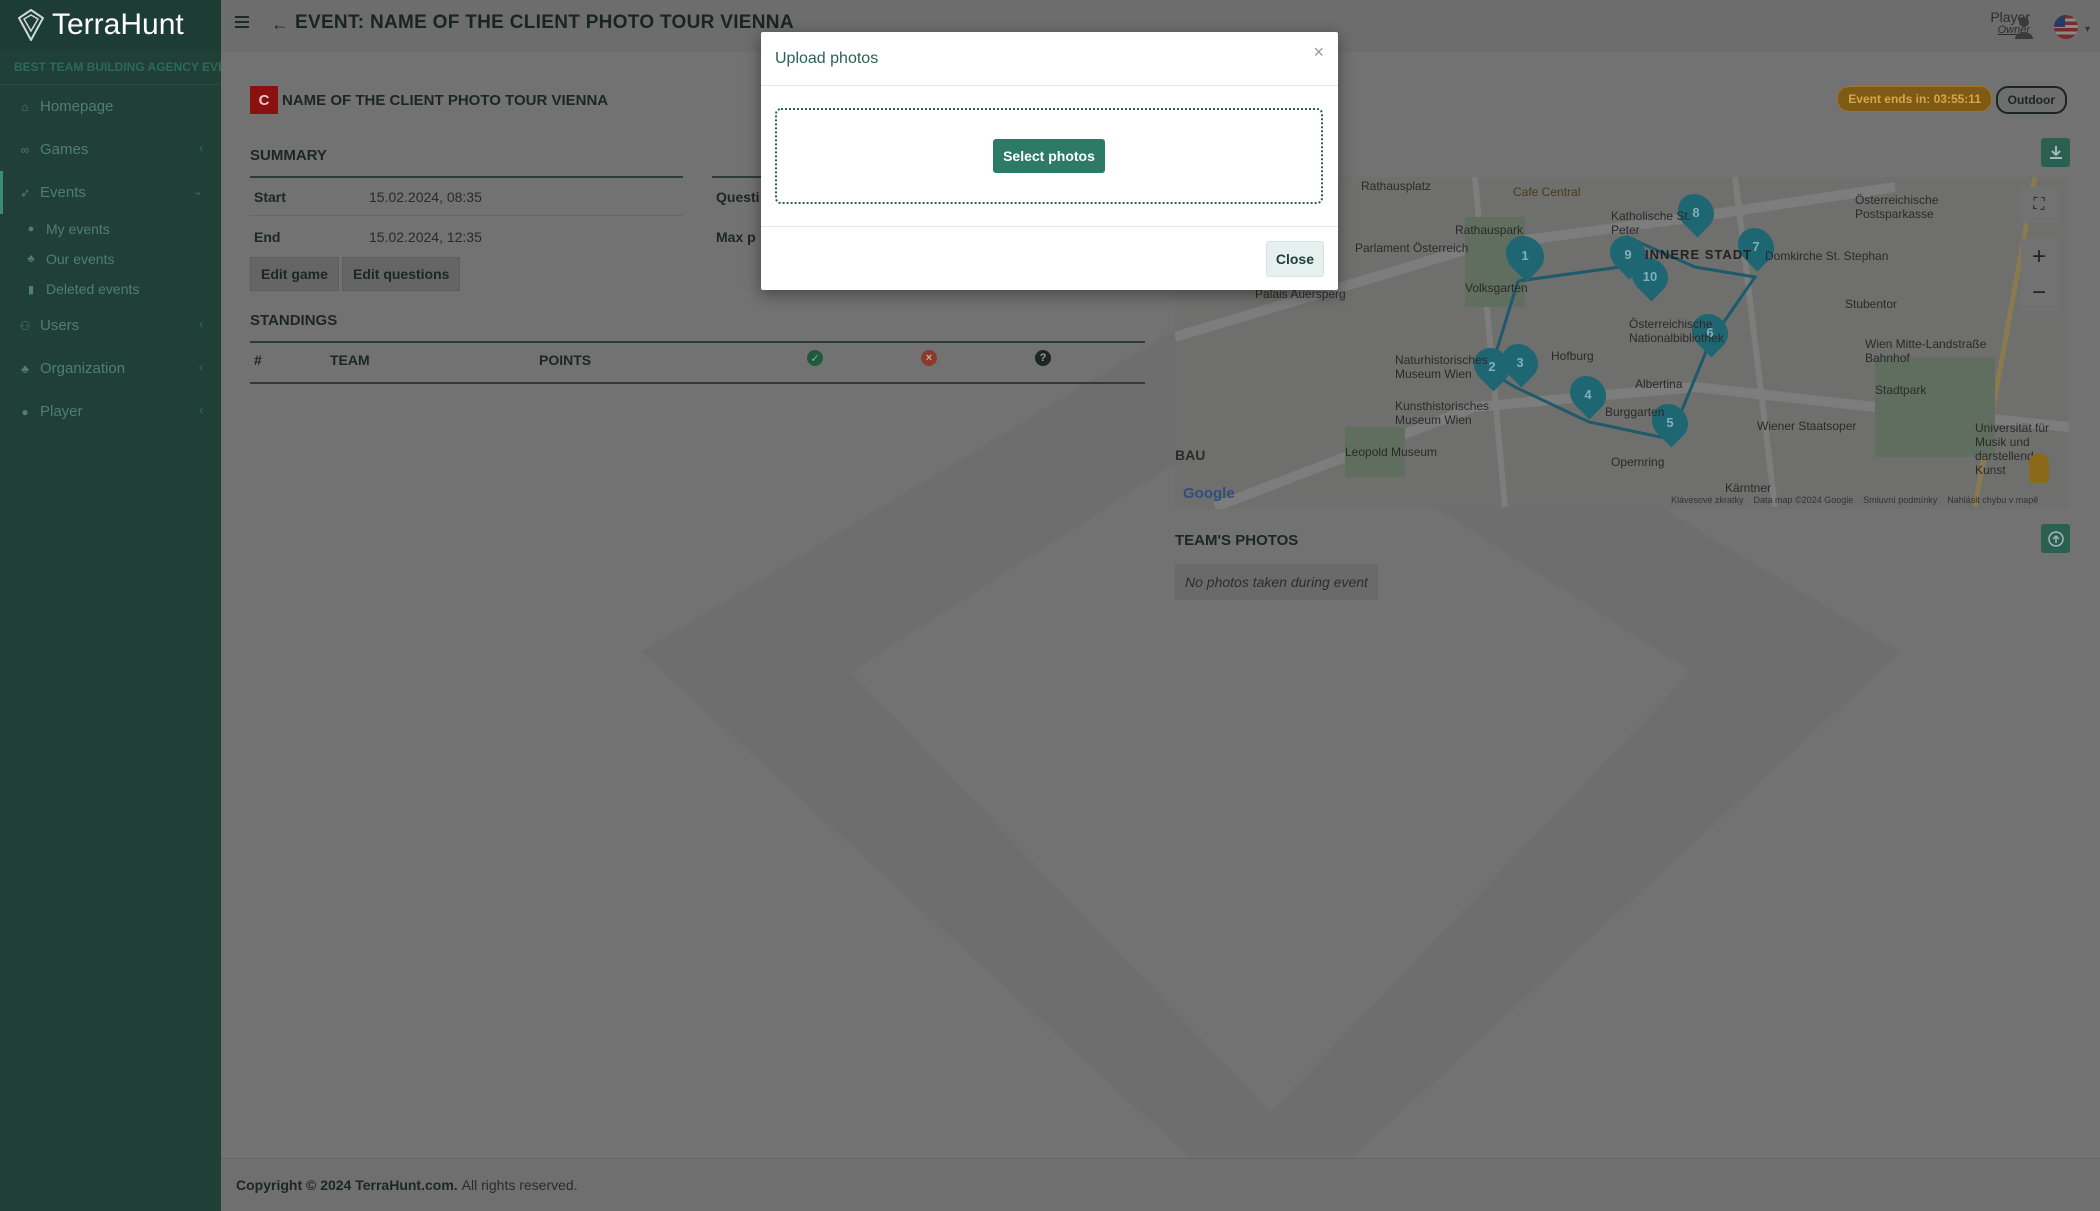 The height and width of the screenshot is (1211, 2100). What do you see at coordinates (466, 177) in the screenshot?
I see `summary-divider` at bounding box center [466, 177].